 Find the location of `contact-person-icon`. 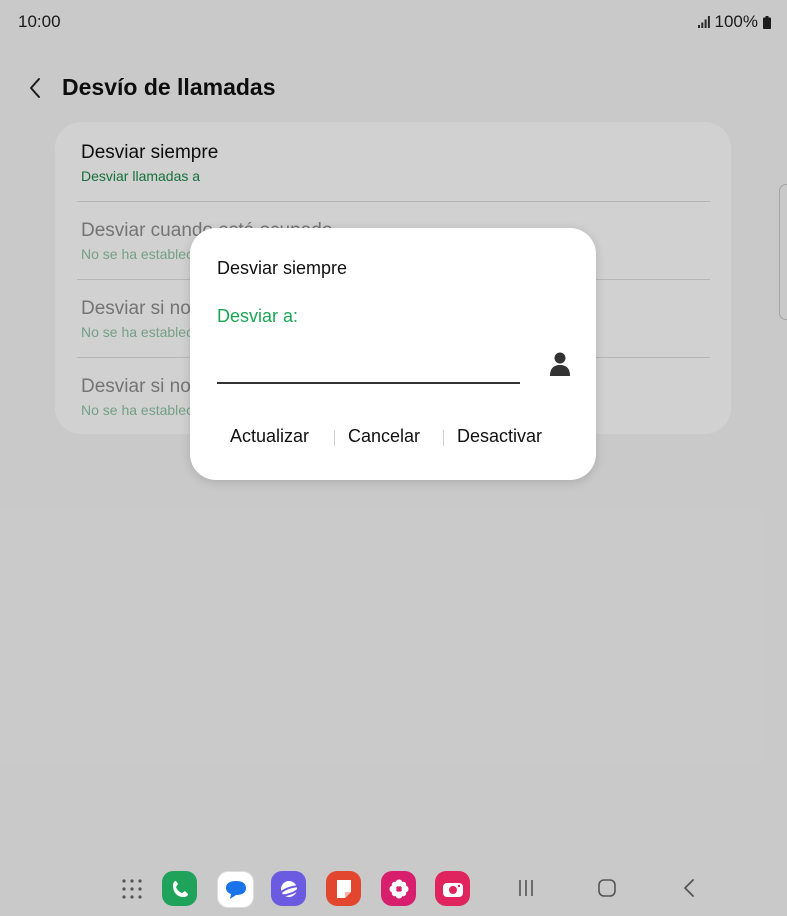

contact-person-icon is located at coordinates (560, 364).